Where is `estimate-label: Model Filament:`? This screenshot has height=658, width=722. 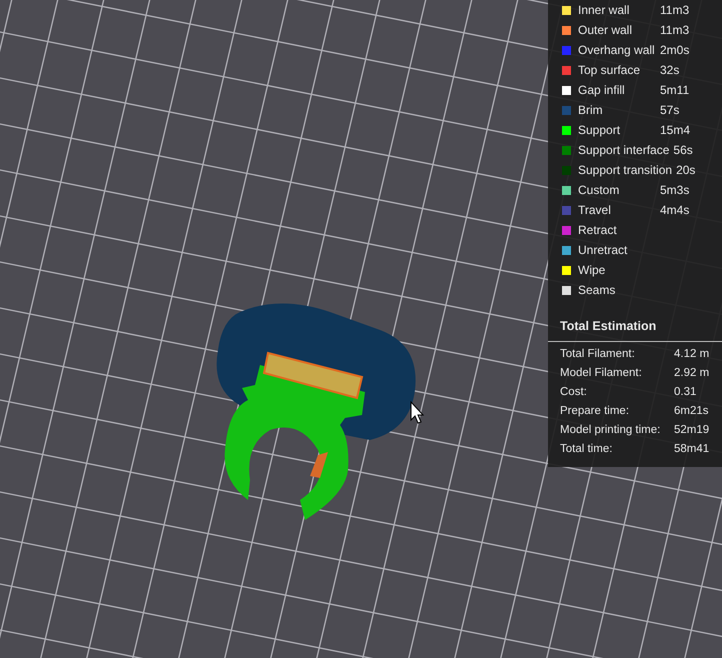 estimate-label: Model Filament: is located at coordinates (601, 373).